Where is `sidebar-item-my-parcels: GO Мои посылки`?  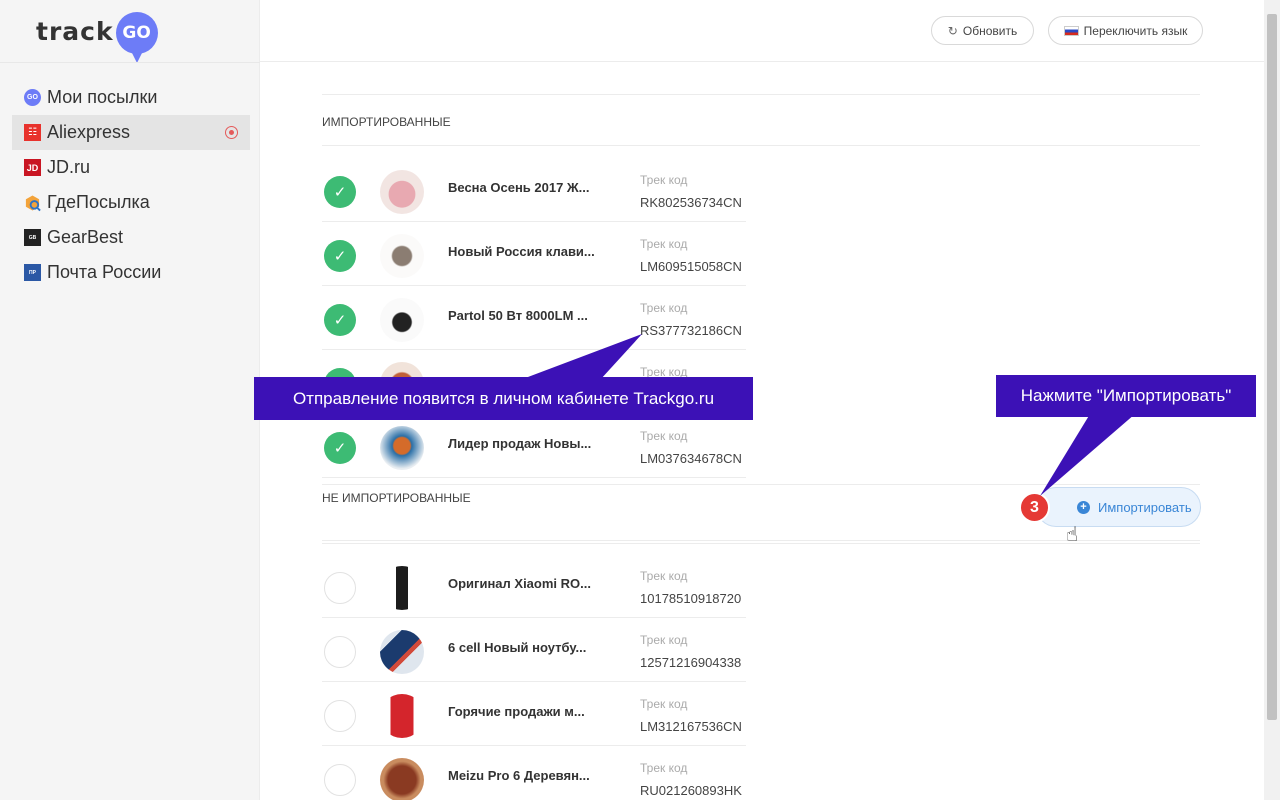
sidebar-item-my-parcels: GO Мои посылки is located at coordinates (131, 97).